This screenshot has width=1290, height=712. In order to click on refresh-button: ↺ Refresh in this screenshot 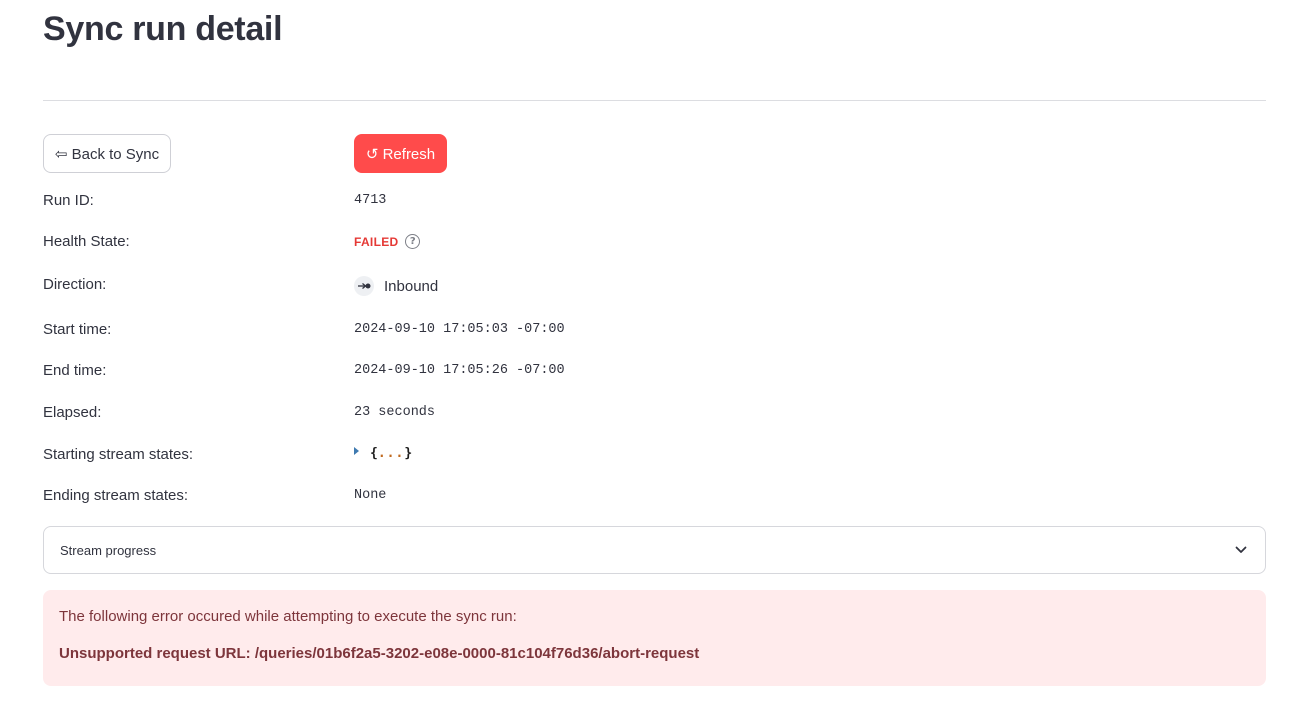, I will do `click(400, 153)`.